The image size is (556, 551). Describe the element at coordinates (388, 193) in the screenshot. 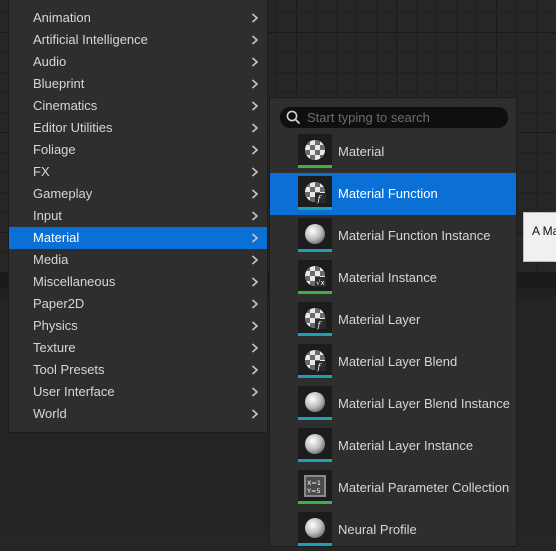

I see `asset-item-label: Material Function` at that location.